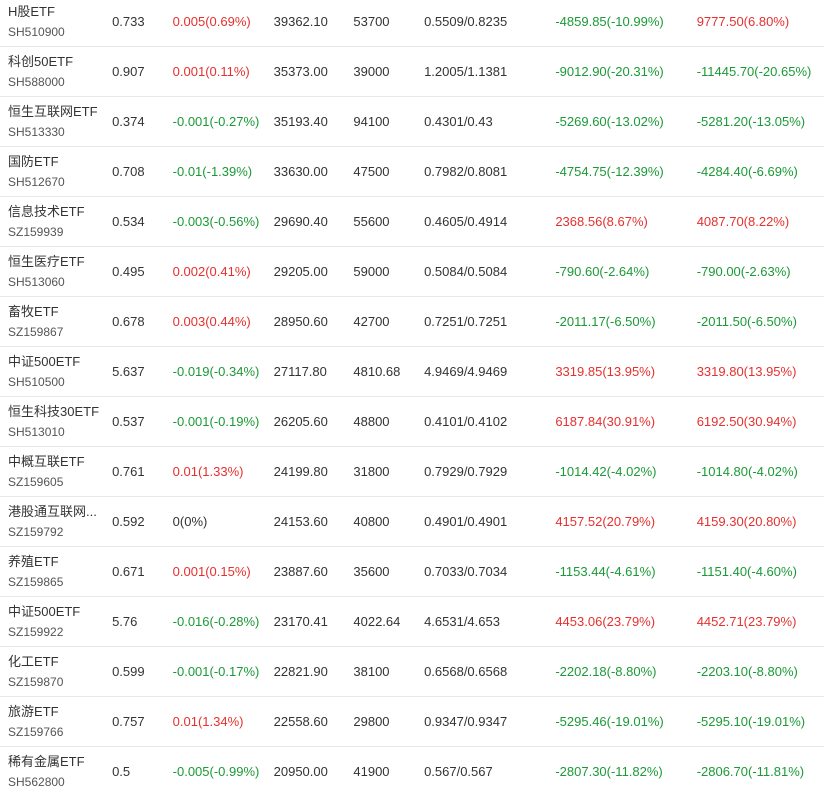 The width and height of the screenshot is (824, 801). Describe the element at coordinates (389, 121) in the screenshot. I see `etf-volume: 94100` at that location.